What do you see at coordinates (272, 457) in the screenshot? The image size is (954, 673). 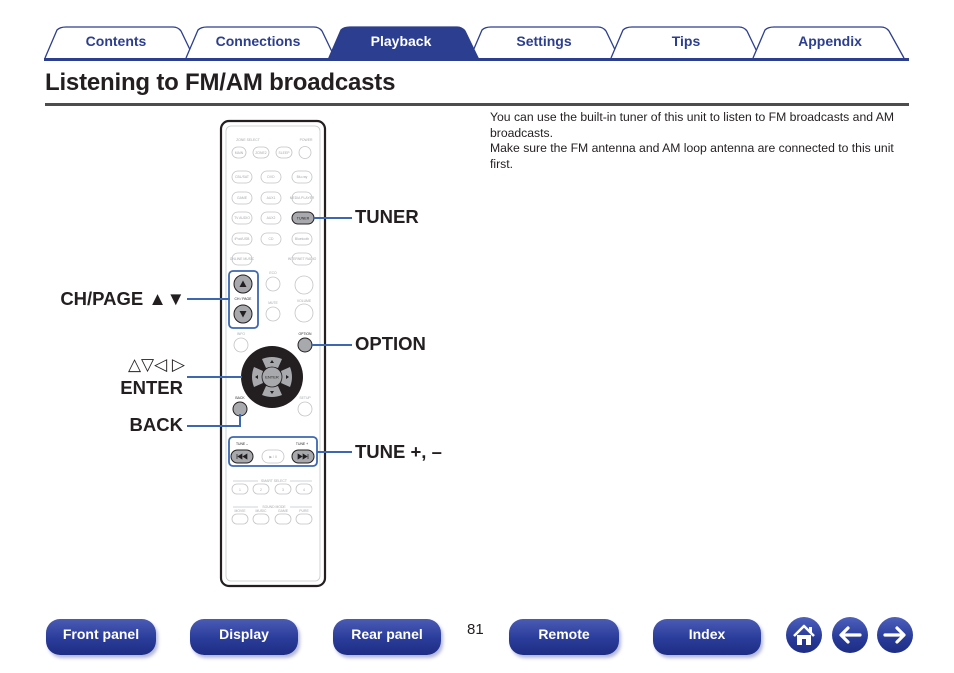 I see `remote-btn-play-pause: ▶ / II` at bounding box center [272, 457].